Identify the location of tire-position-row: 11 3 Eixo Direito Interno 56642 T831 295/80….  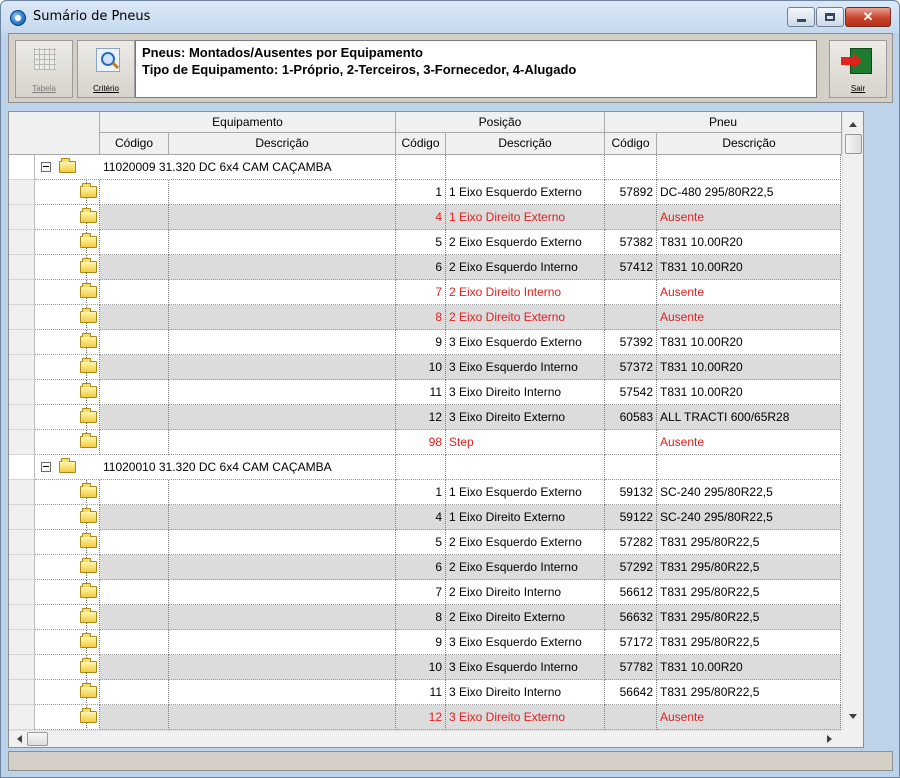
(425, 692).